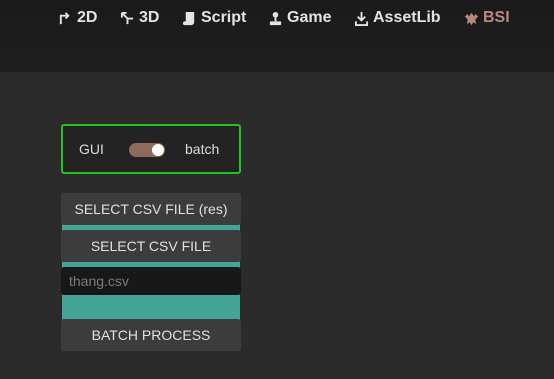  Describe the element at coordinates (202, 149) in the screenshot. I see `batch-mode-label: batch` at that location.